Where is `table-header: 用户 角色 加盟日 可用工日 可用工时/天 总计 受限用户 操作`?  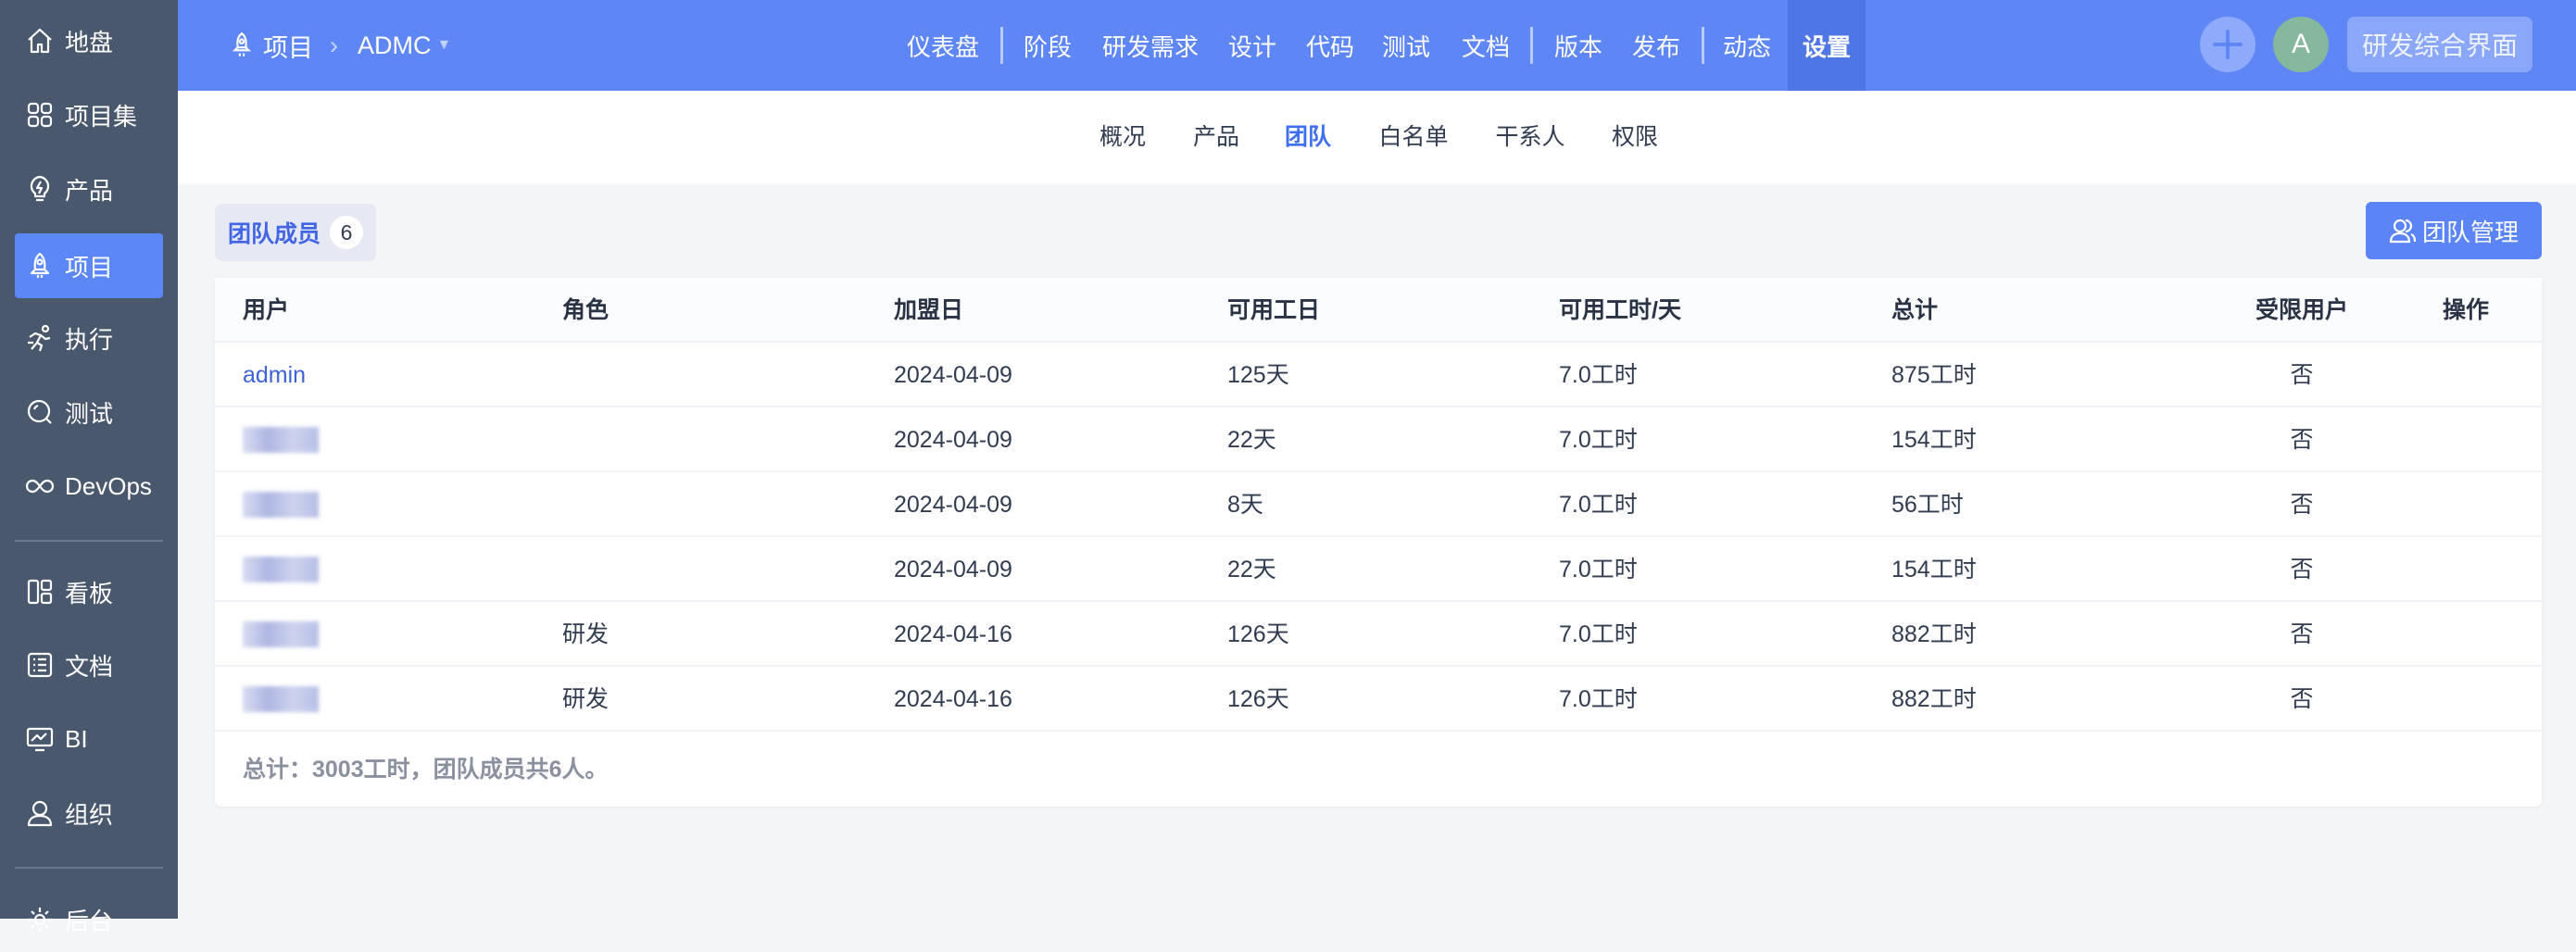
table-header: 用户 角色 加盟日 可用工日 可用工时/天 总计 受限用户 操作 is located at coordinates (1378, 310).